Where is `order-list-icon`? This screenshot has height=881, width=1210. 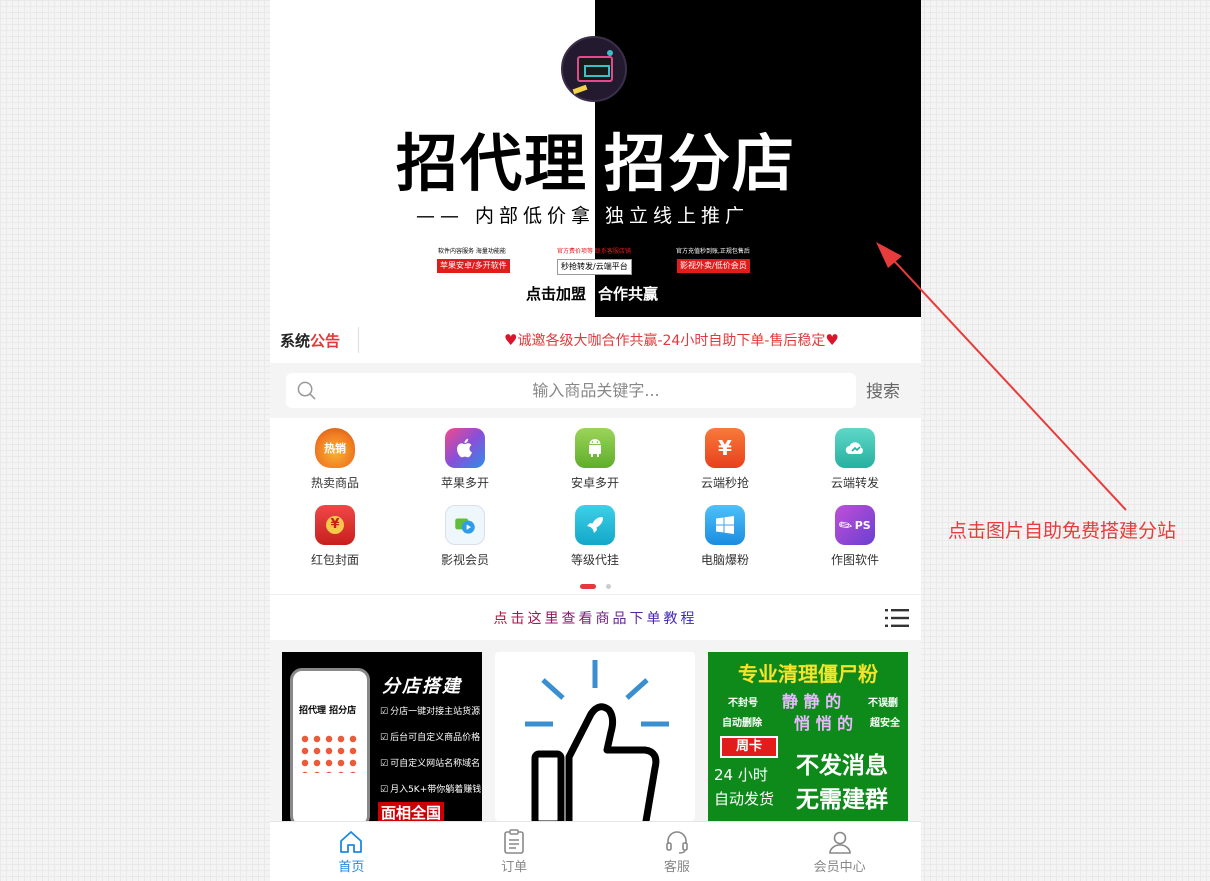
order-list-icon is located at coordinates (514, 841).